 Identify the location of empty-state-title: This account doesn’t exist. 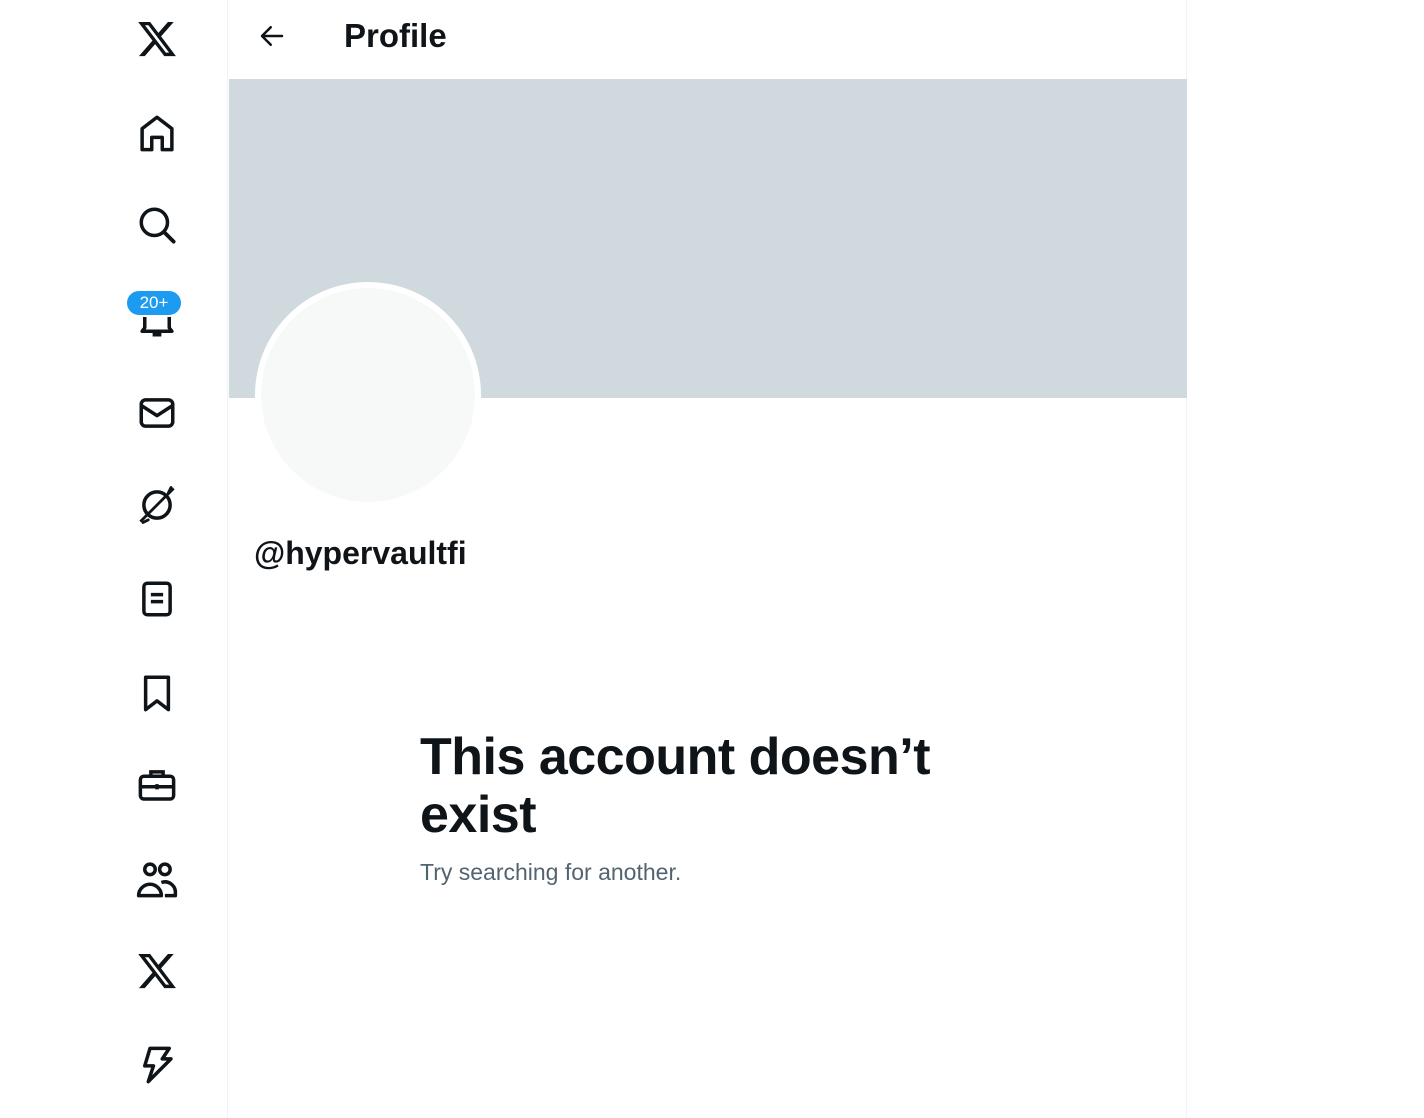
(675, 786).